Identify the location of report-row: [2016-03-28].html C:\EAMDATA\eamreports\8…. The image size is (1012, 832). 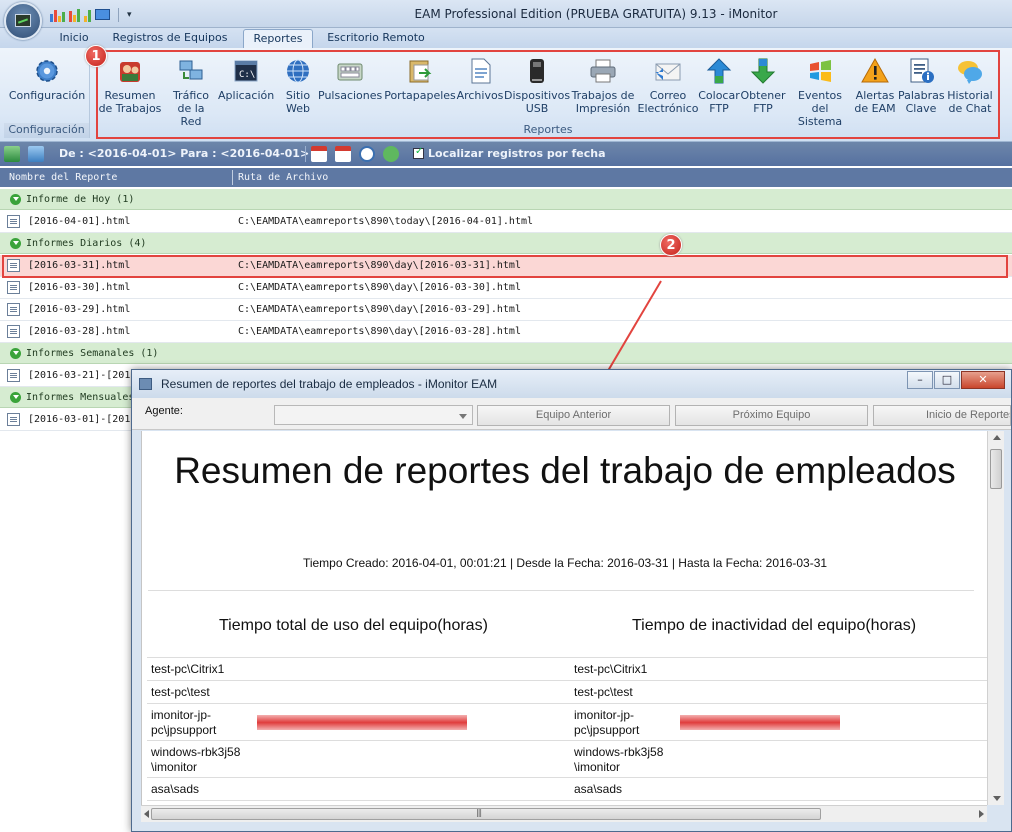
(506, 332).